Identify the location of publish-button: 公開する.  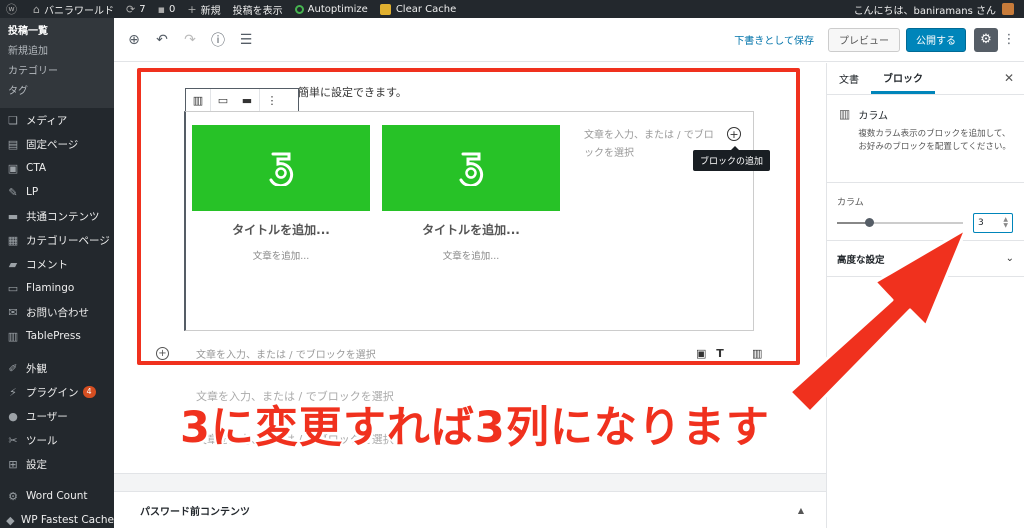
(936, 39).